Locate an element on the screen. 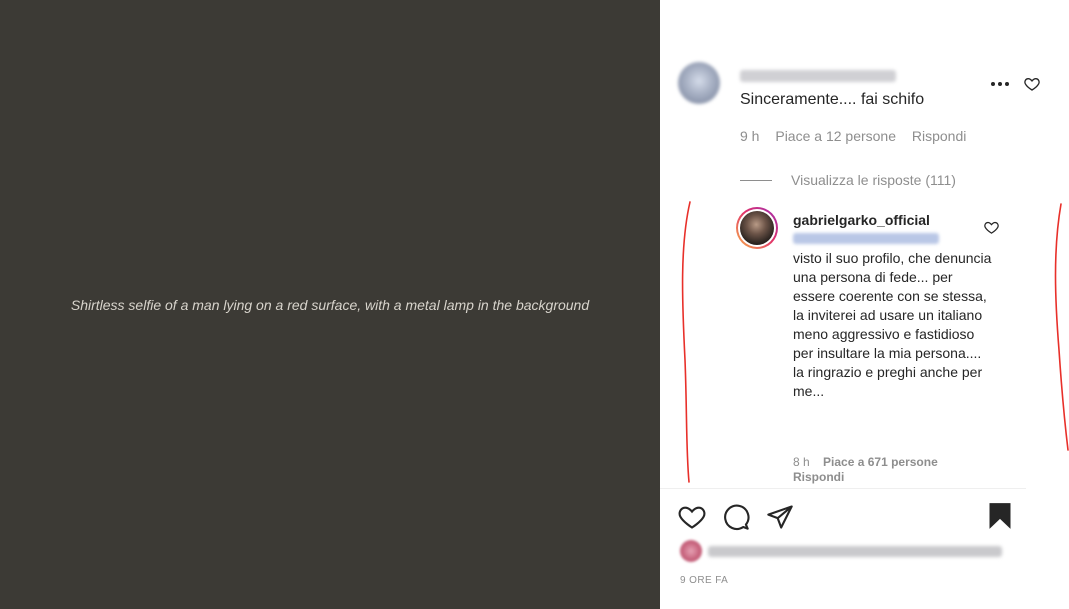 The width and height of the screenshot is (1069, 609). comment-text: Sinceramente.... fai schifo is located at coordinates (832, 99).